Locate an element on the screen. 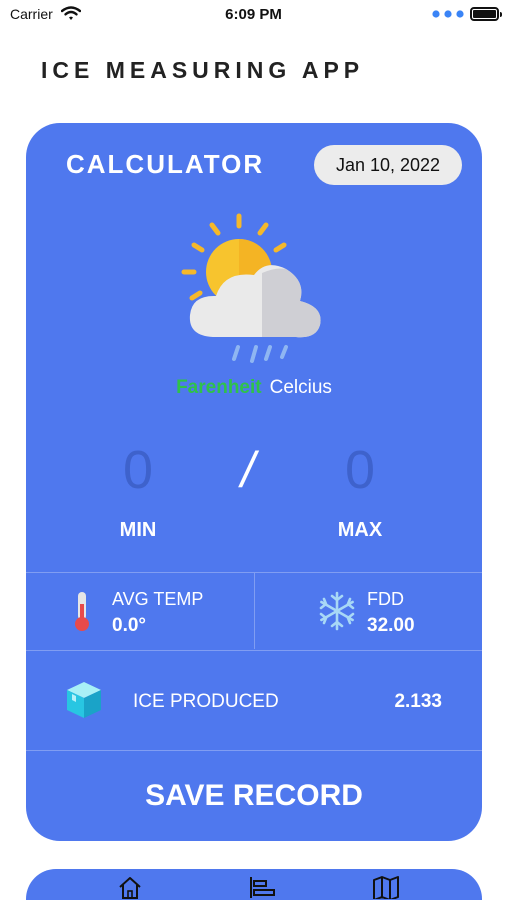 This screenshot has width=507, height=900. fahrenheit-option: Farenheit is located at coordinates (219, 387).